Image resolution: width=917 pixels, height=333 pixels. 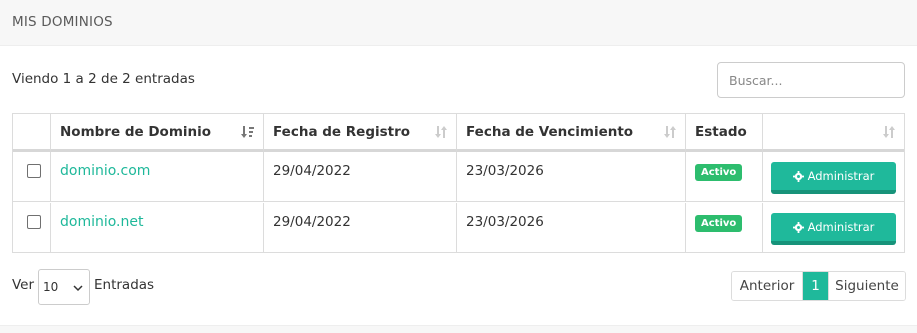 What do you see at coordinates (157, 177) in the screenshot?
I see `domain-cell: dominio.com` at bounding box center [157, 177].